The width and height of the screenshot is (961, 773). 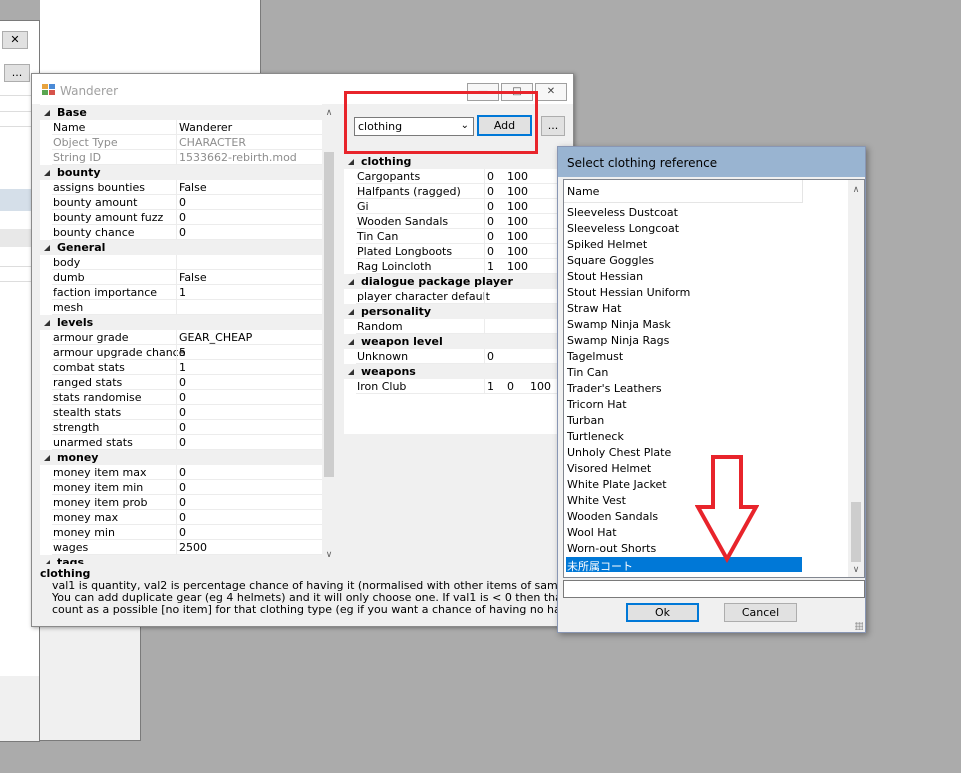 What do you see at coordinates (454, 326) in the screenshot?
I see `reference-row: Random` at bounding box center [454, 326].